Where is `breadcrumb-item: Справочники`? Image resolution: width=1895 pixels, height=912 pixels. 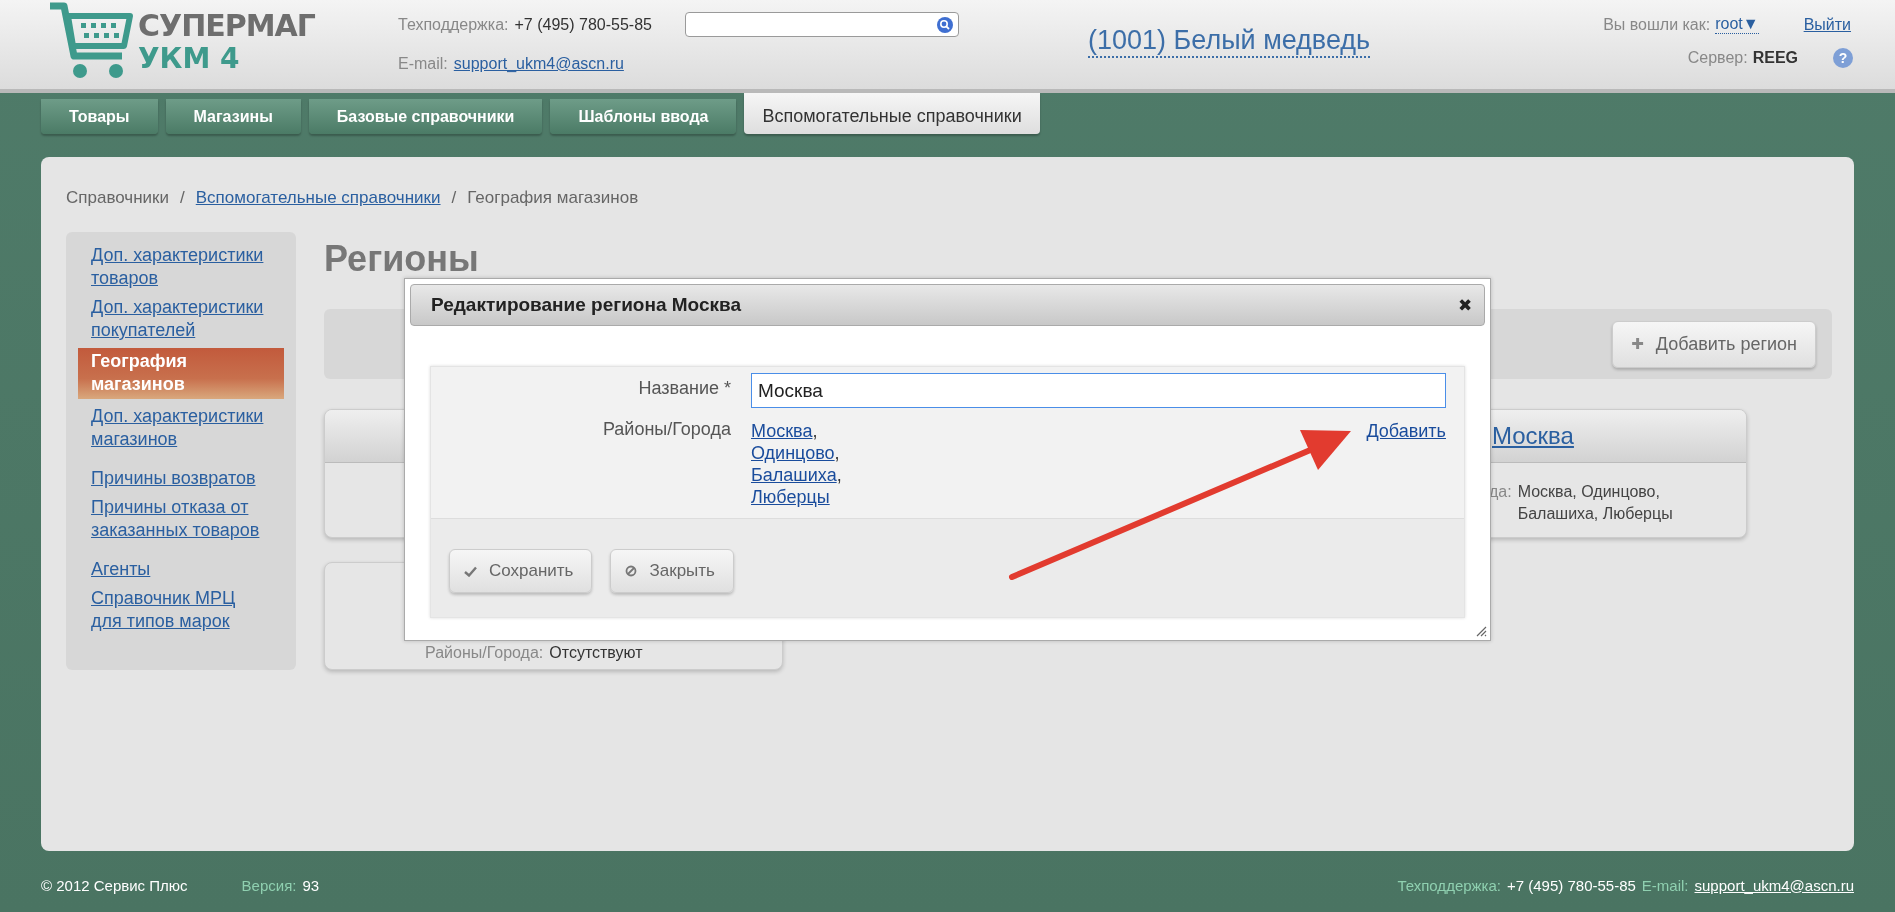 breadcrumb-item: Справочники is located at coordinates (117, 198).